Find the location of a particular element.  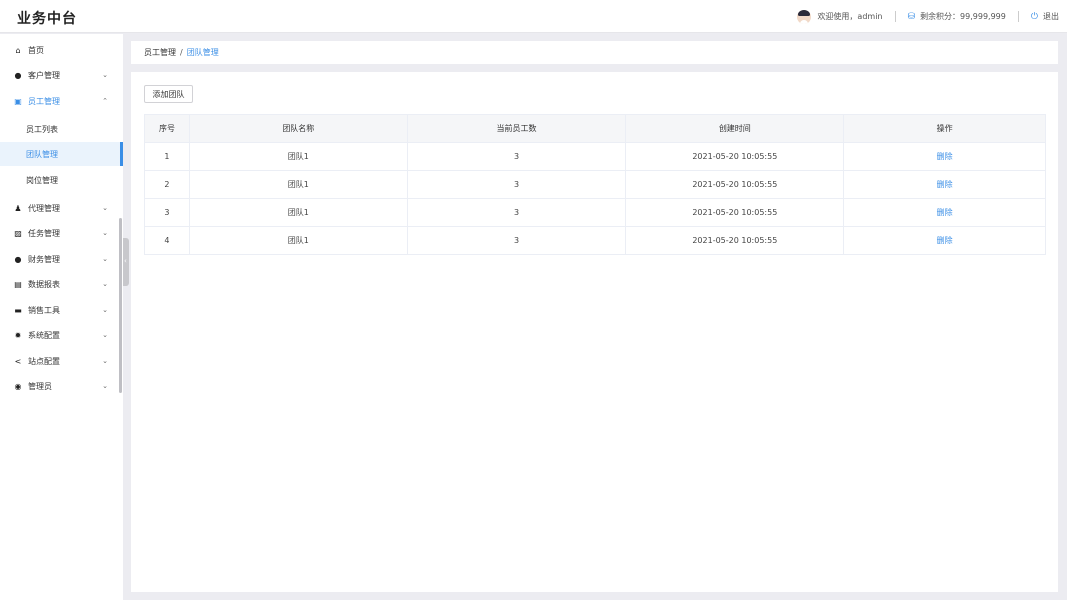

nav-employee-list: 员工列表 is located at coordinates (61, 129).